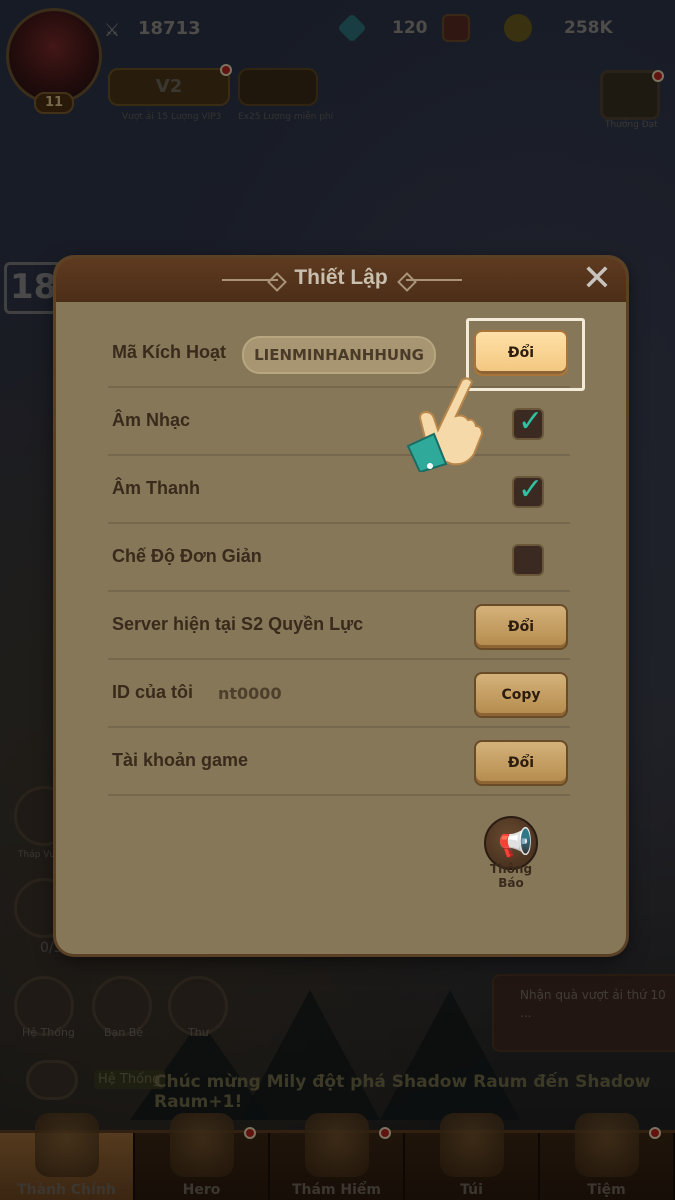  I want to click on music-label: Âm Nhạc, so click(151, 420).